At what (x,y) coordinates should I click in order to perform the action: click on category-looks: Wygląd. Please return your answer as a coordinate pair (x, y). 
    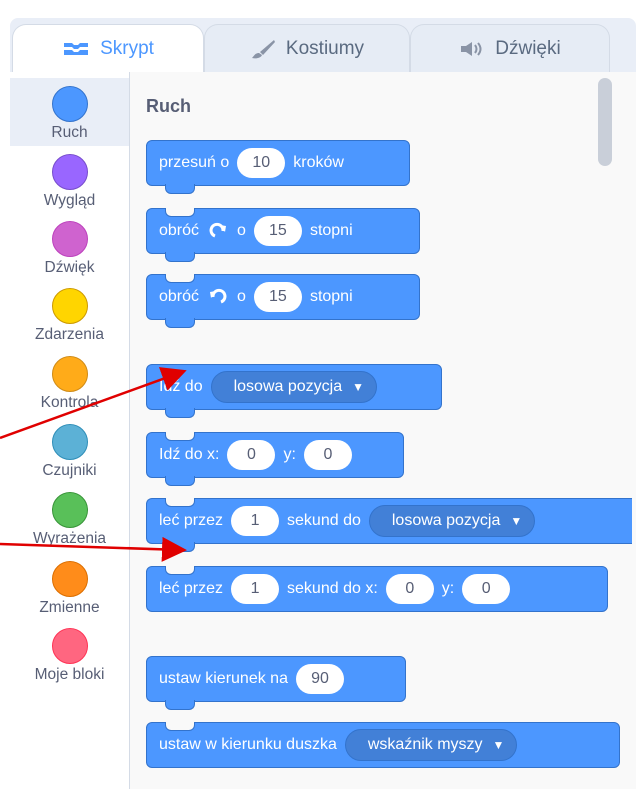
    Looking at the image, I should click on (69, 180).